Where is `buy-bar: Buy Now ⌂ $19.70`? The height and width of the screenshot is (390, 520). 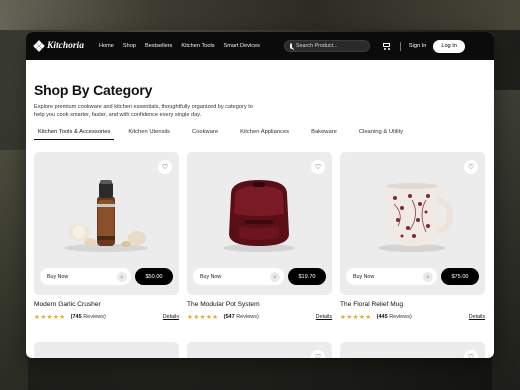 buy-bar: Buy Now ⌂ $19.70 is located at coordinates (259, 277).